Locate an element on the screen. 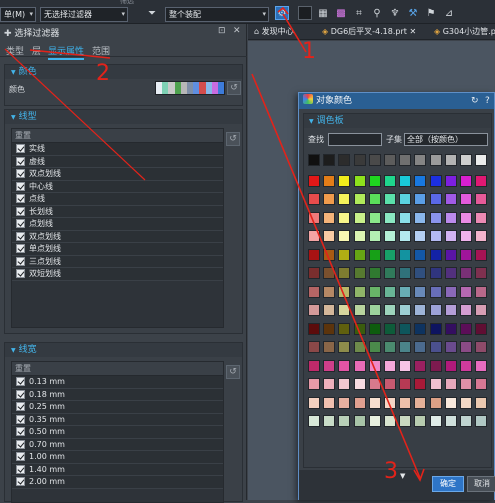  pin-icon: ⊡ is located at coordinates (222, 31).